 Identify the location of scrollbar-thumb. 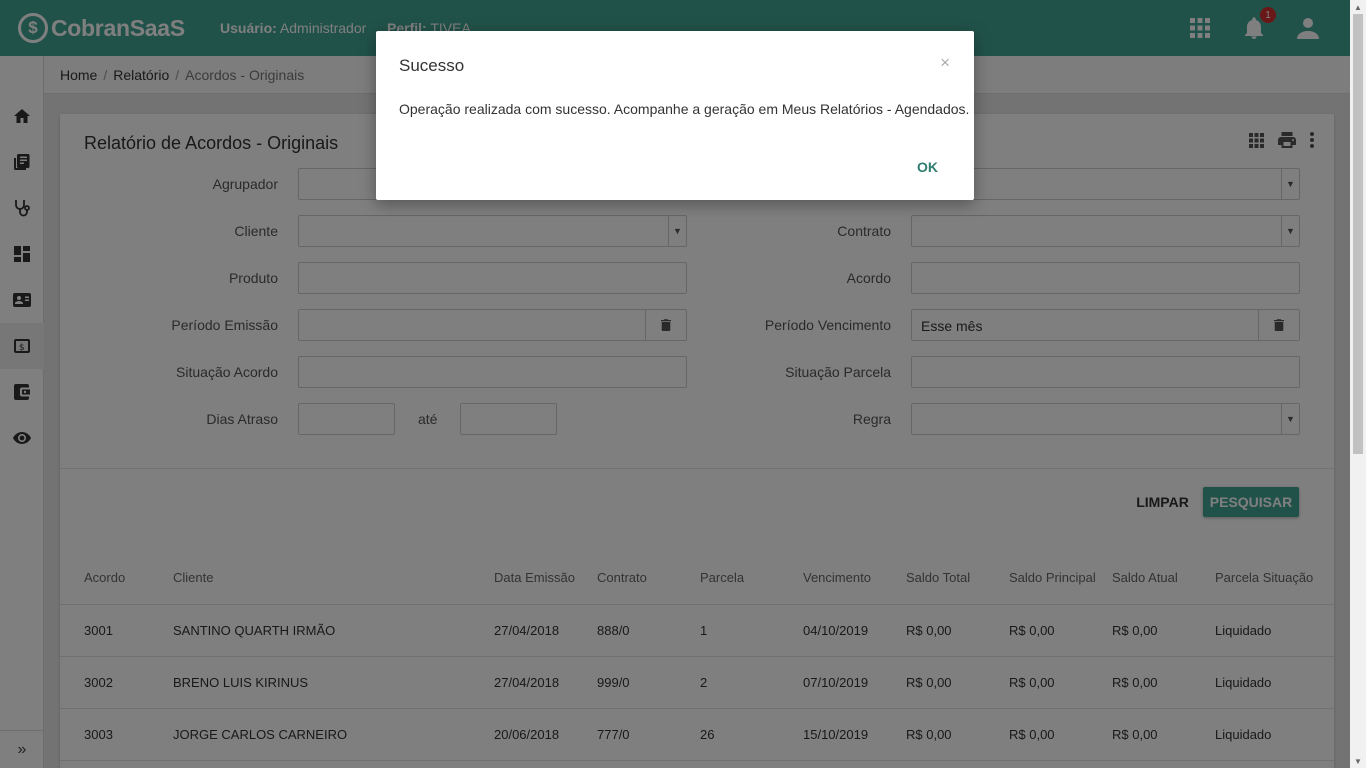
(1358, 234).